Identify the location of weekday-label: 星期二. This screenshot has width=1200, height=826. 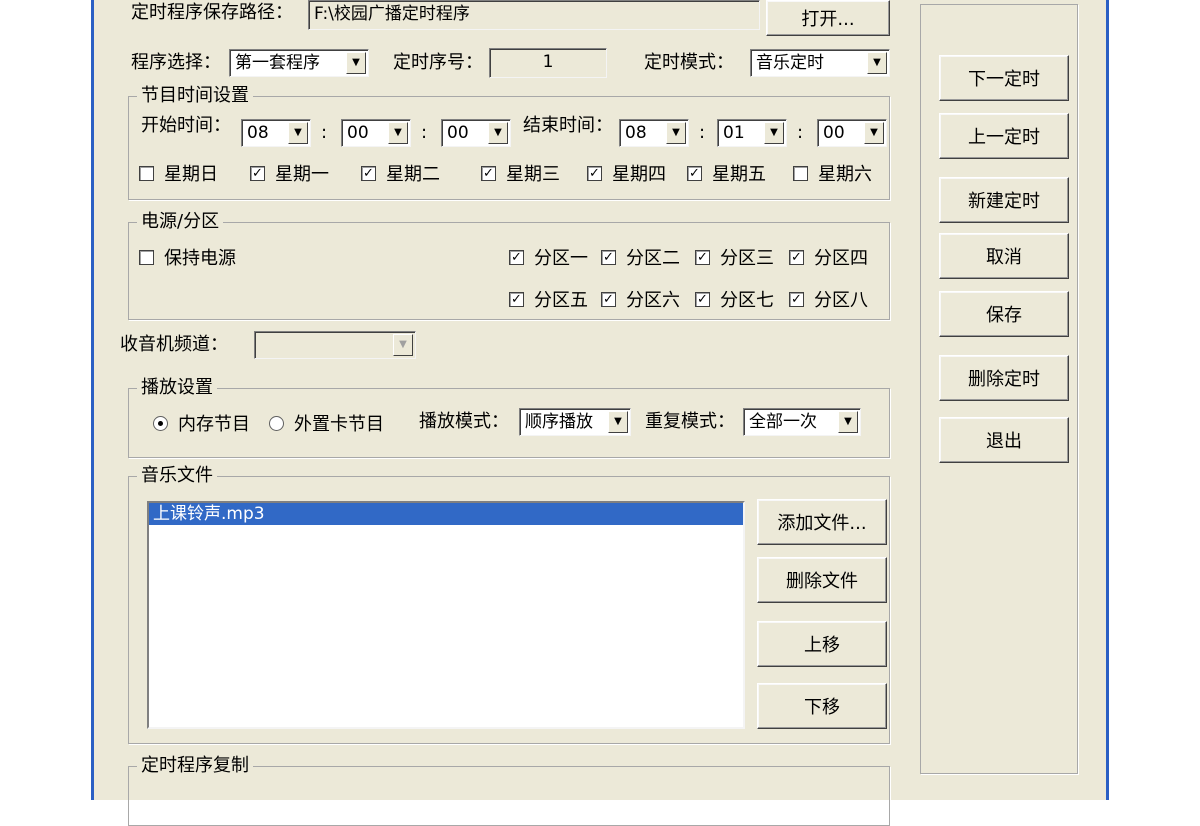
(413, 174).